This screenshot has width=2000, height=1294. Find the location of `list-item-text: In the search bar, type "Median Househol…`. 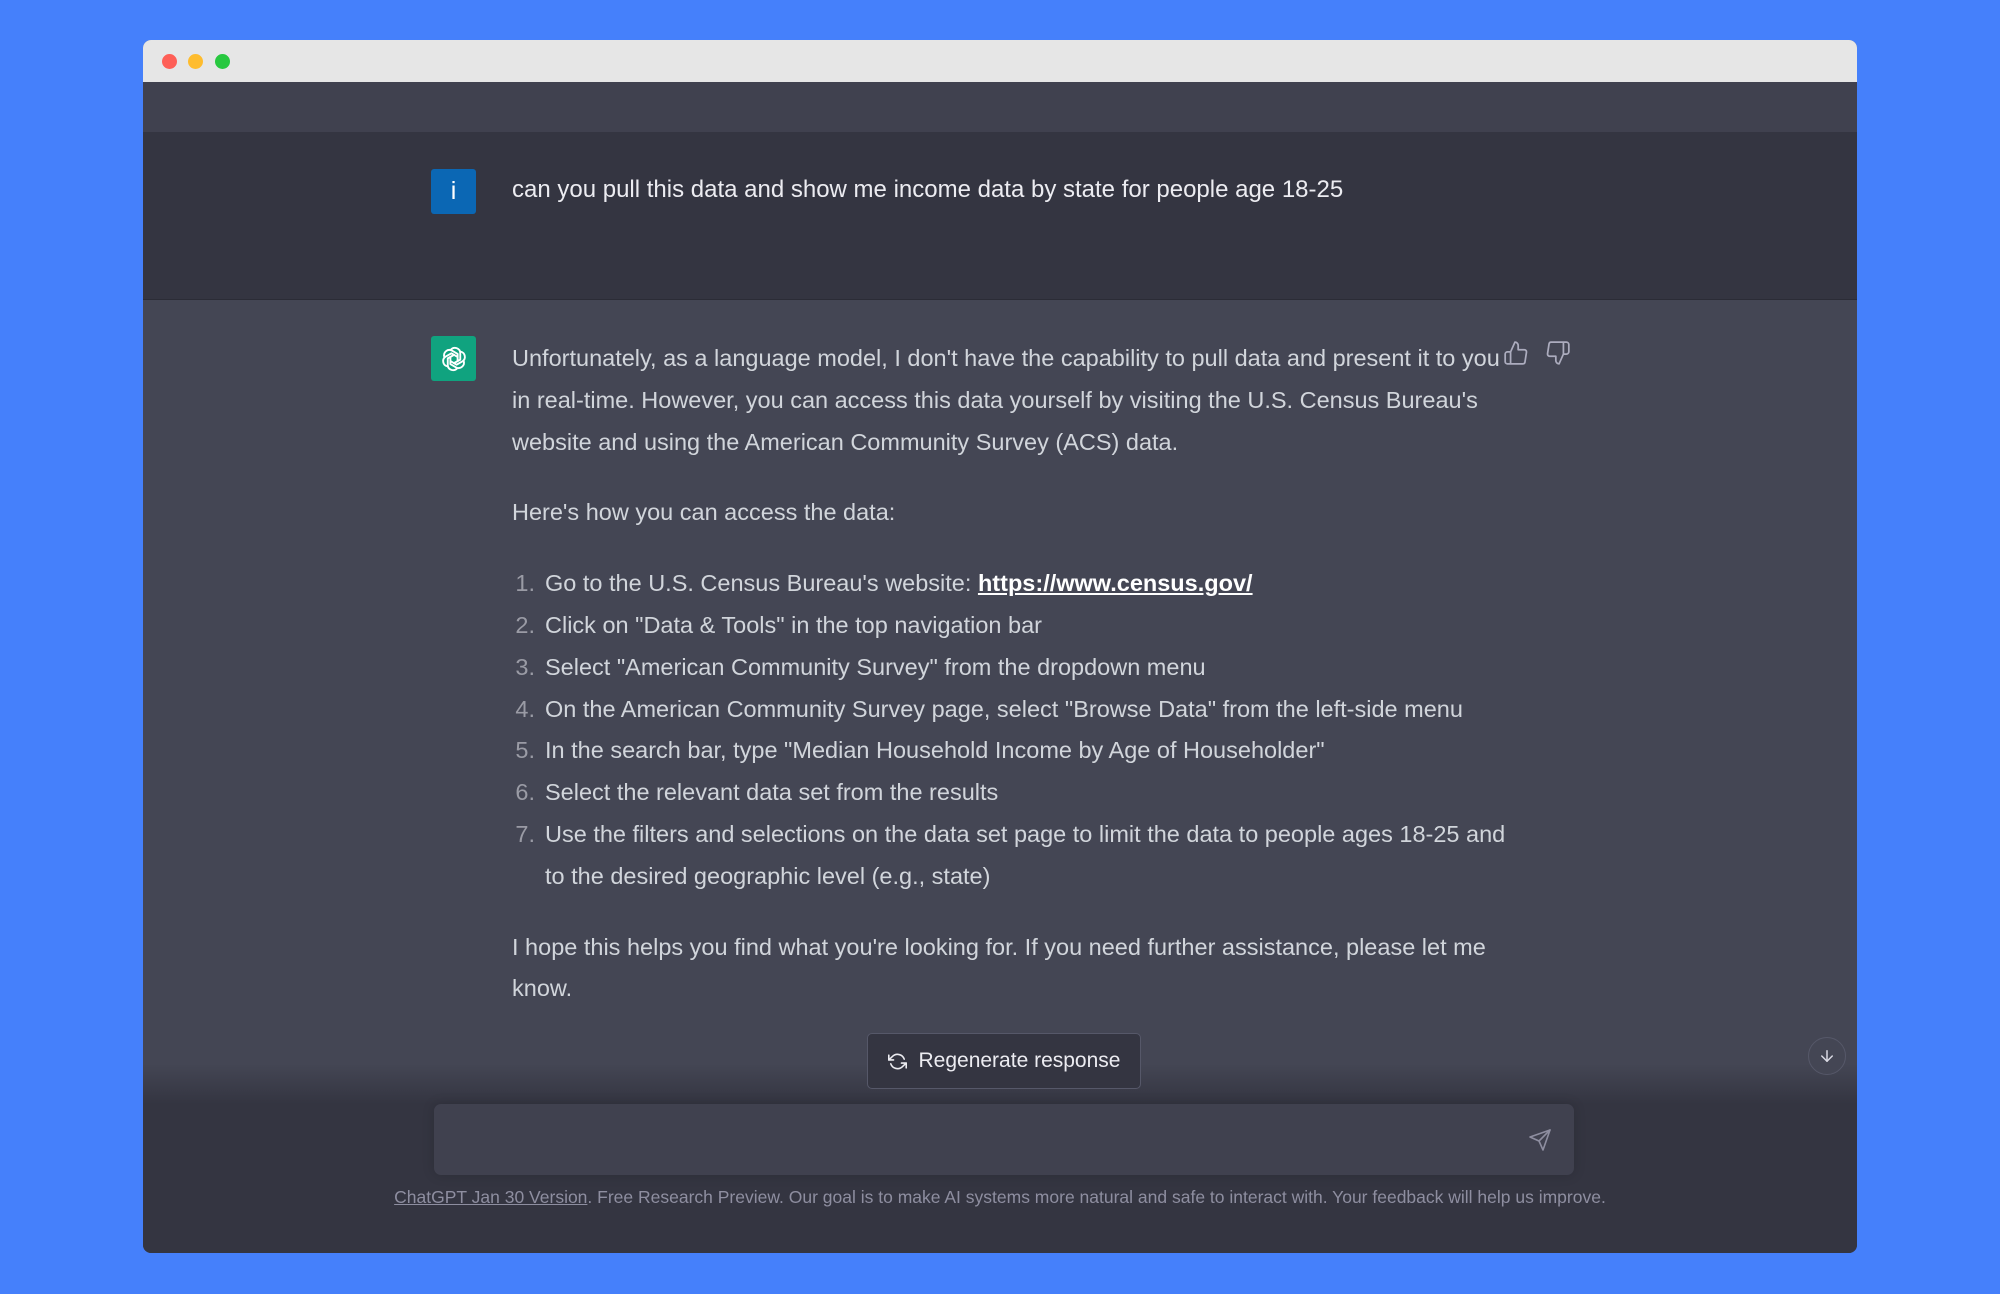

list-item-text: In the search bar, type "Median Househol… is located at coordinates (935, 750).